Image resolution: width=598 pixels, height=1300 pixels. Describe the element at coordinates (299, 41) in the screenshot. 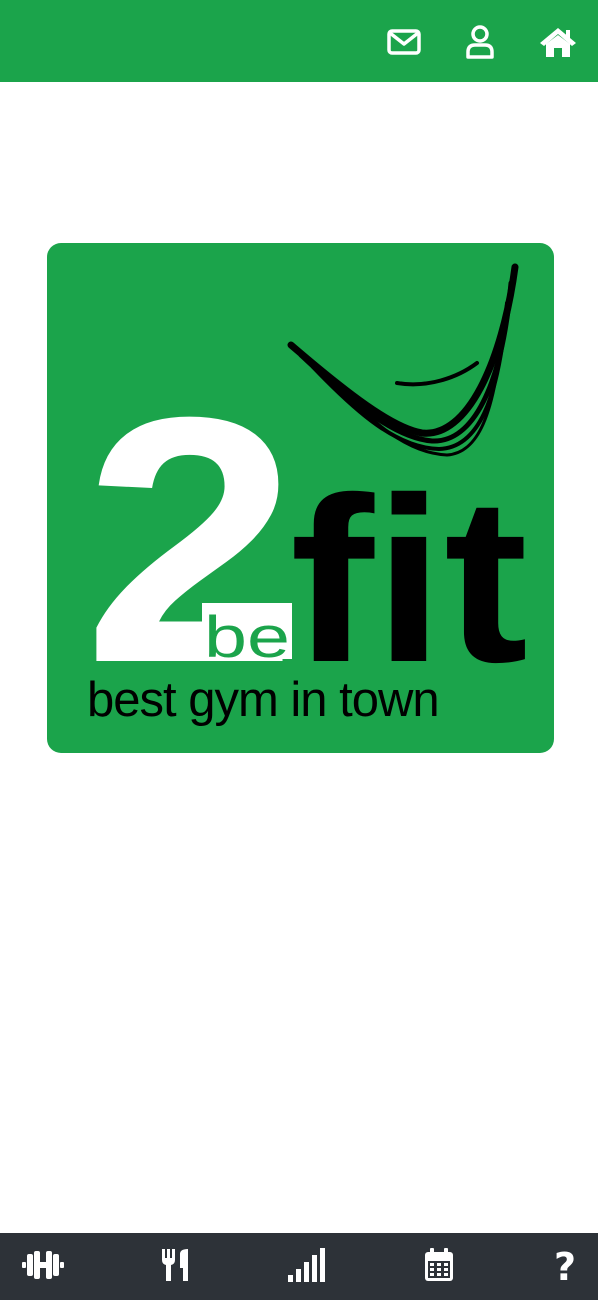

I see `top-bar` at that location.